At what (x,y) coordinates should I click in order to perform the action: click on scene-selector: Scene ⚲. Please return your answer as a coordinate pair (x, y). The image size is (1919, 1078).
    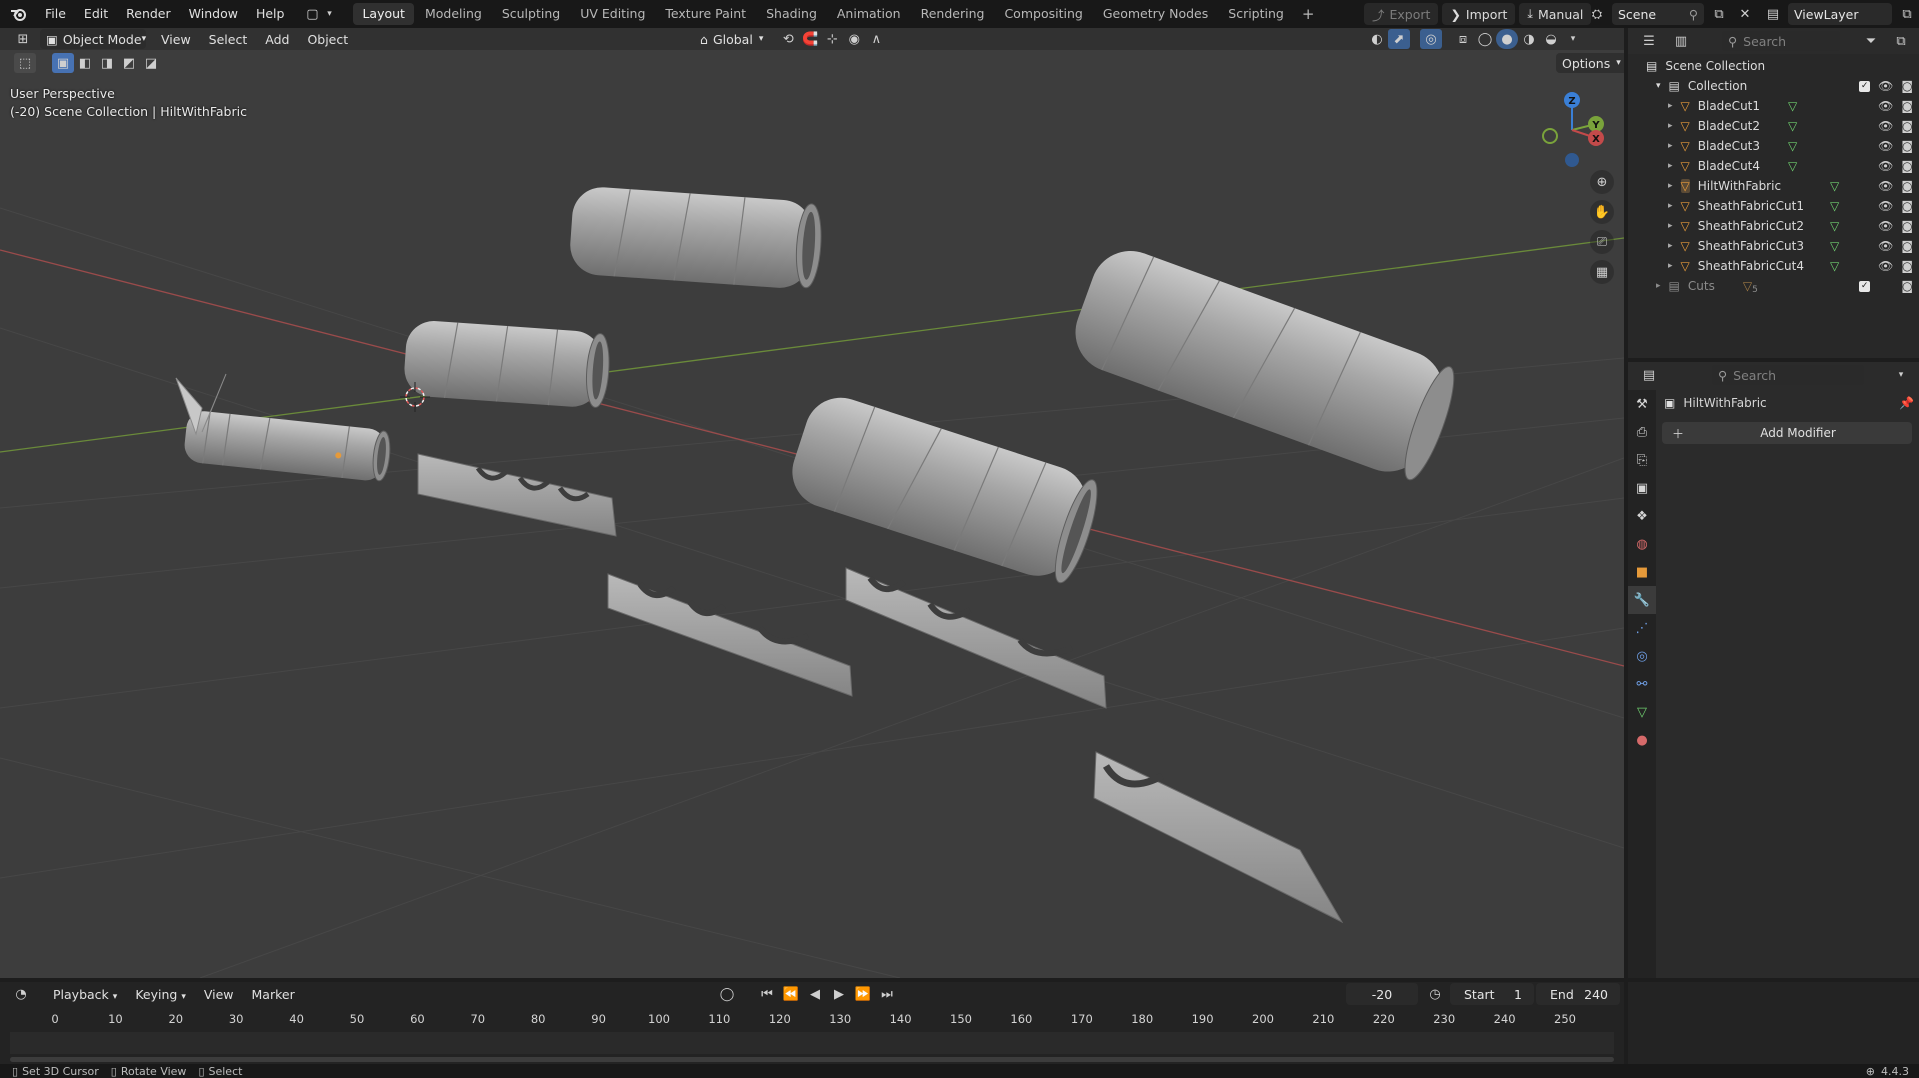
    Looking at the image, I should click on (1658, 14).